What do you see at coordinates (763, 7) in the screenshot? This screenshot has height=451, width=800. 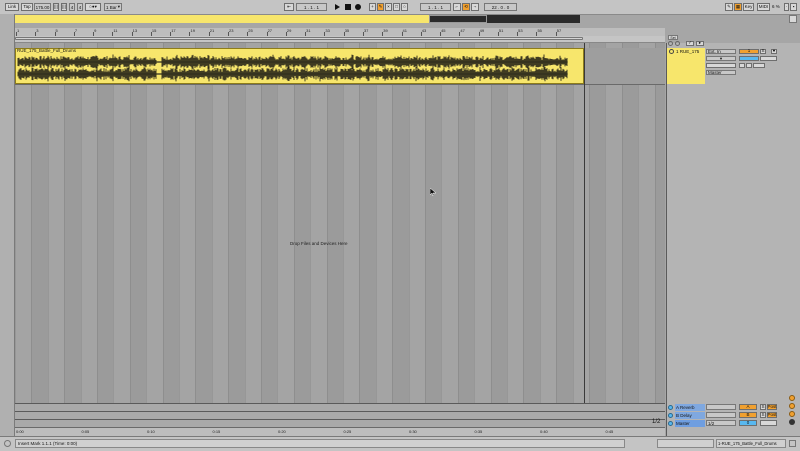 I see `midi-map-button: MIDI` at bounding box center [763, 7].